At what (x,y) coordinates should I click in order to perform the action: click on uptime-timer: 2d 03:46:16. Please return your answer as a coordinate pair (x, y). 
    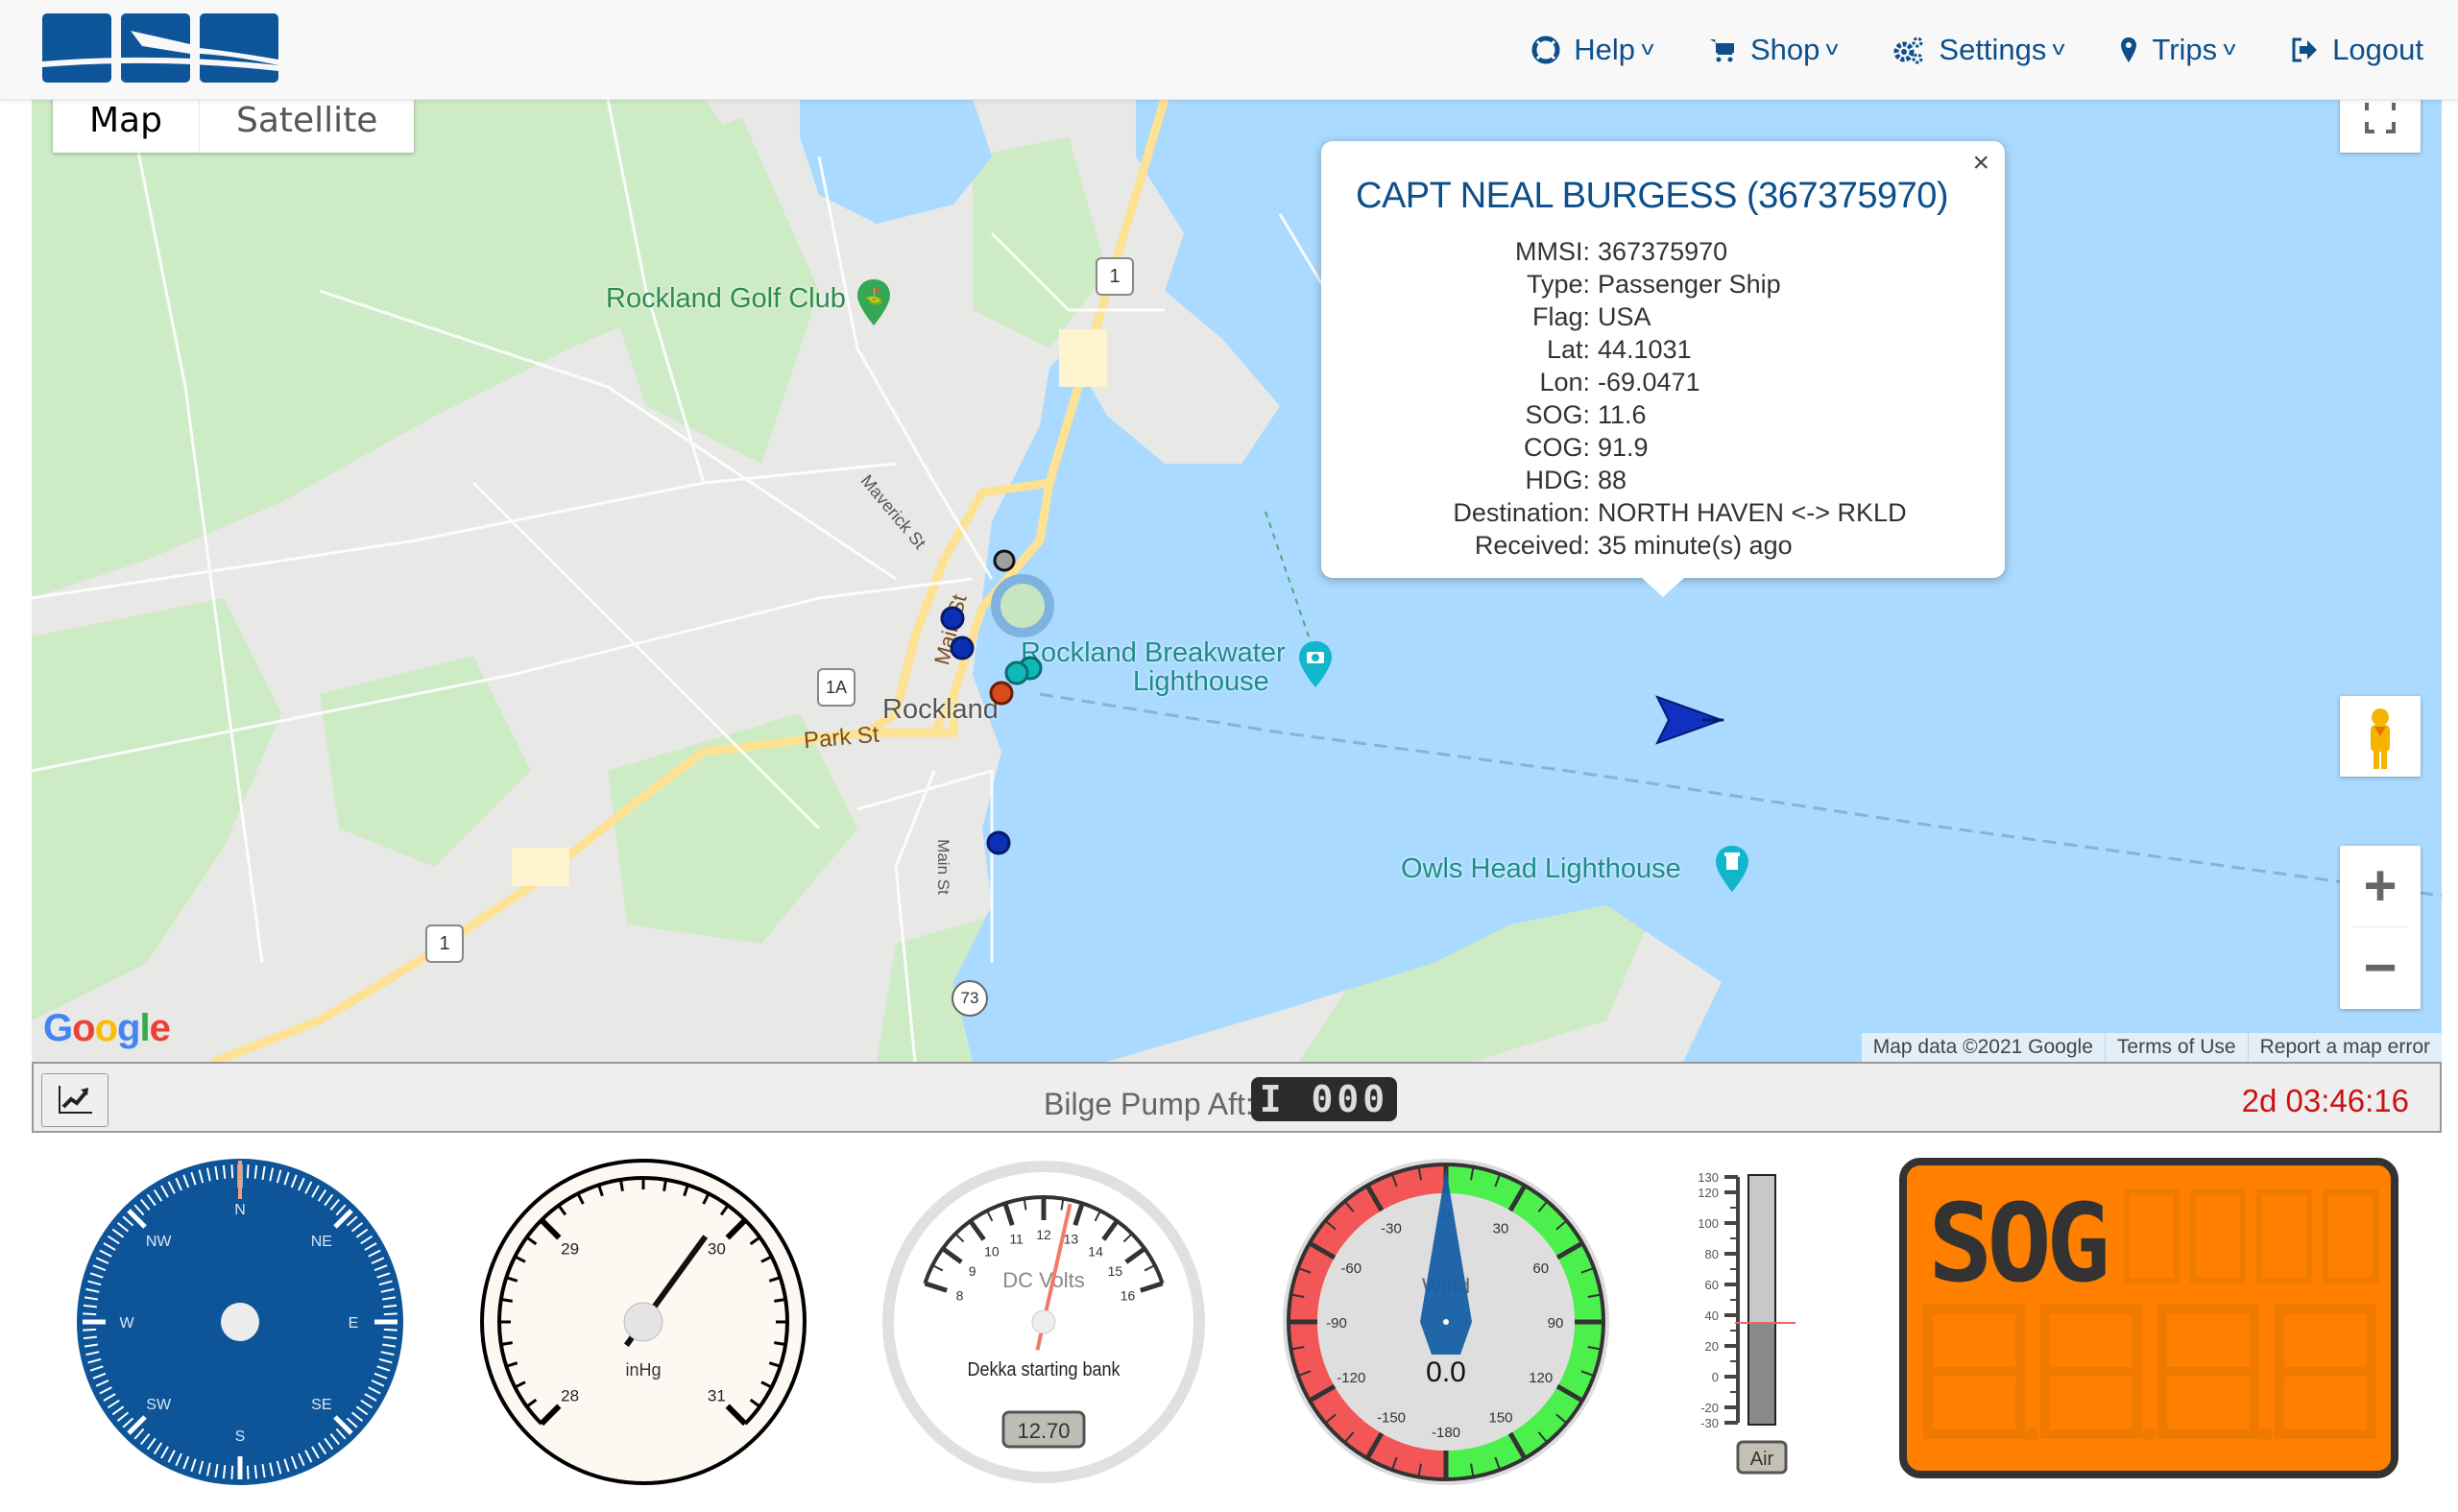
    Looking at the image, I should click on (2325, 1100).